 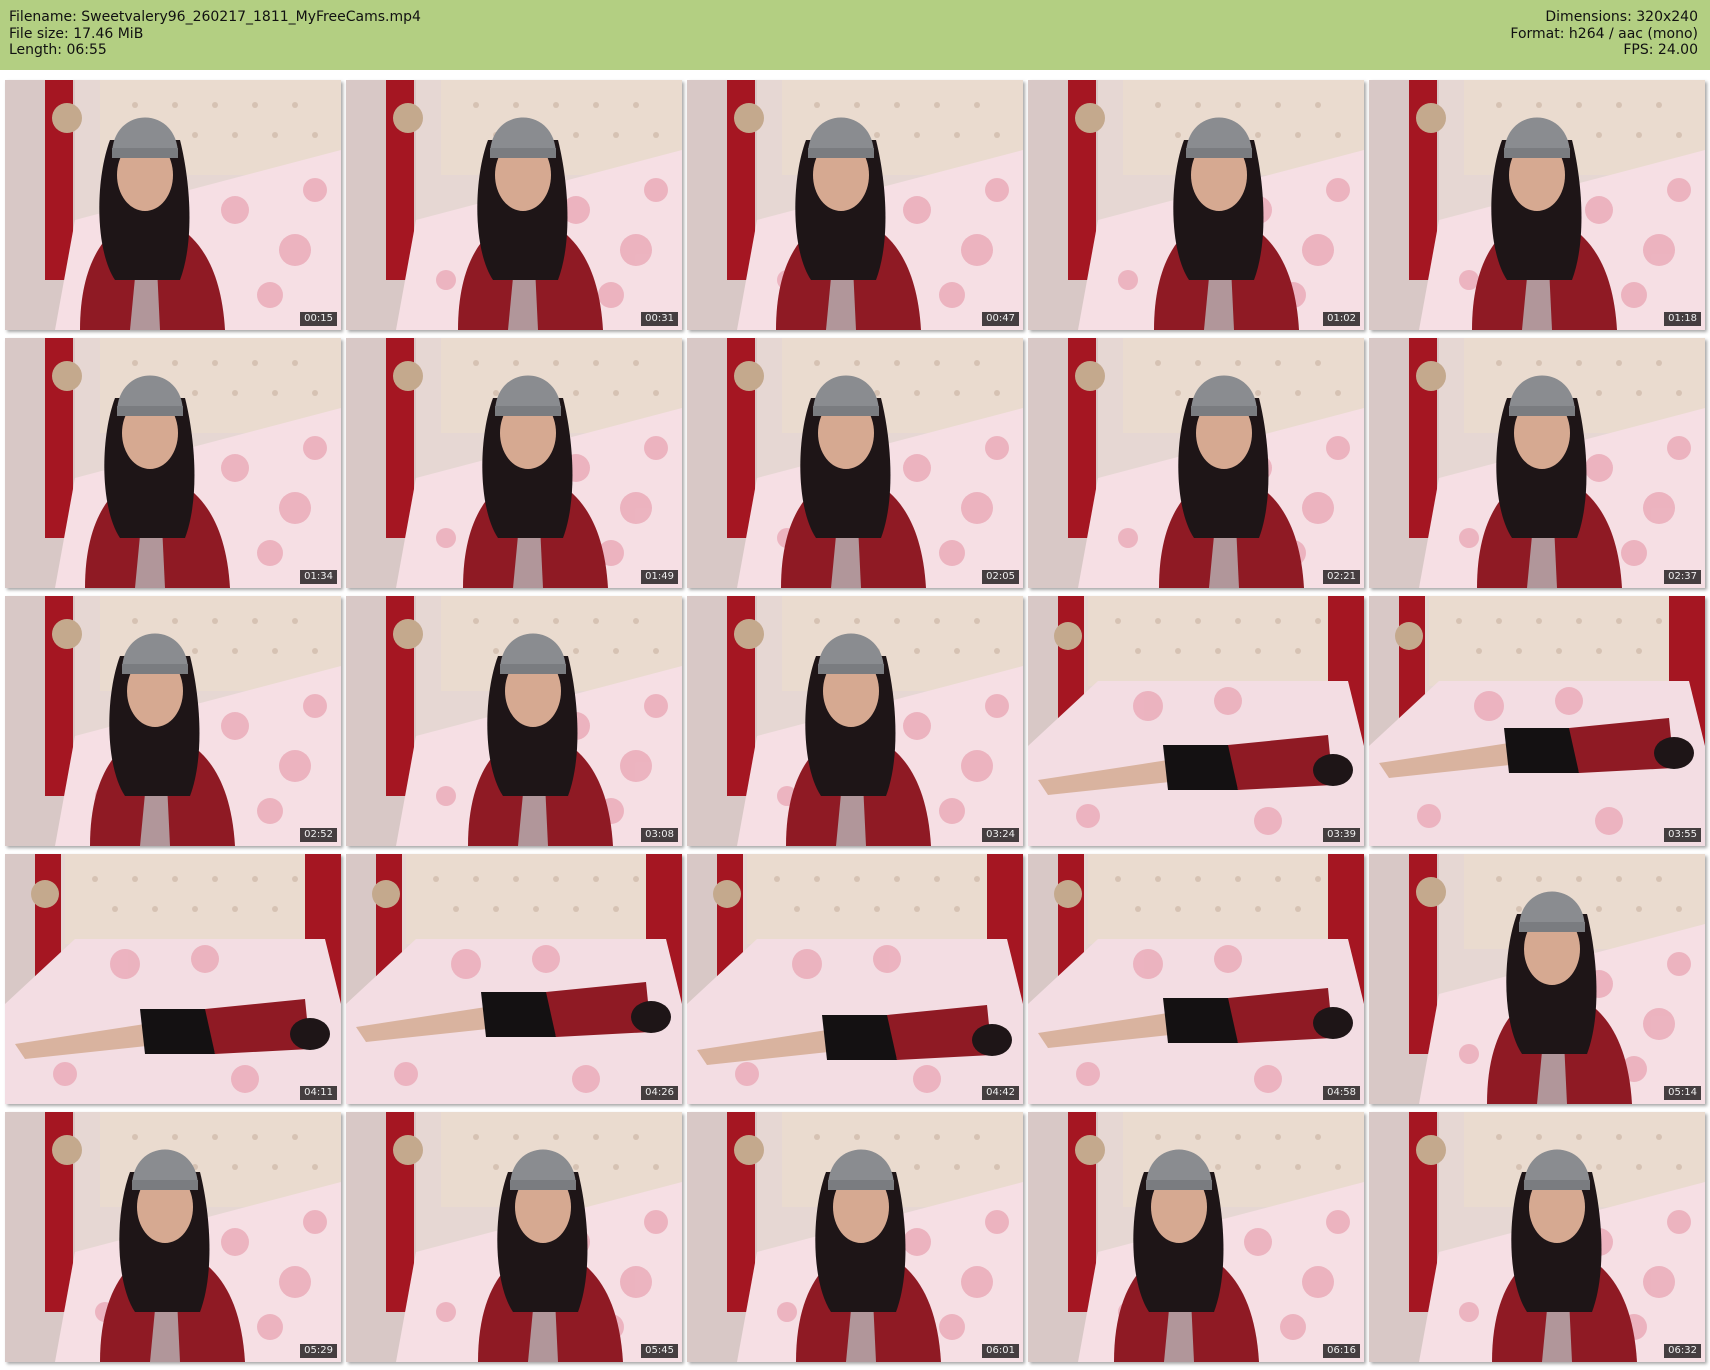 What do you see at coordinates (318, 577) in the screenshot?
I see `timestamp-label: 01:34` at bounding box center [318, 577].